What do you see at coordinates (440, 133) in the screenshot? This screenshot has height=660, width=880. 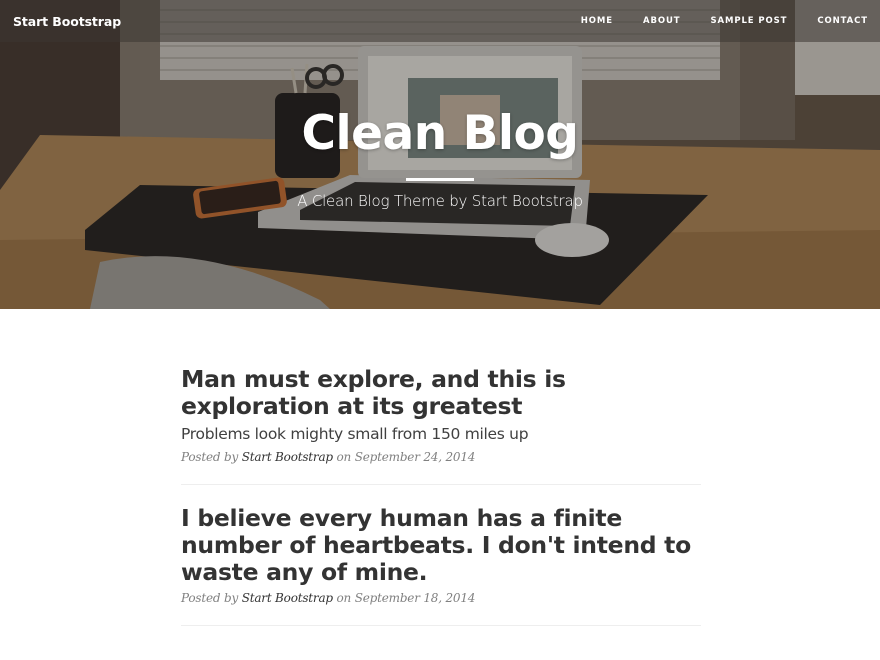 I see `site-title: Clean Blog` at bounding box center [440, 133].